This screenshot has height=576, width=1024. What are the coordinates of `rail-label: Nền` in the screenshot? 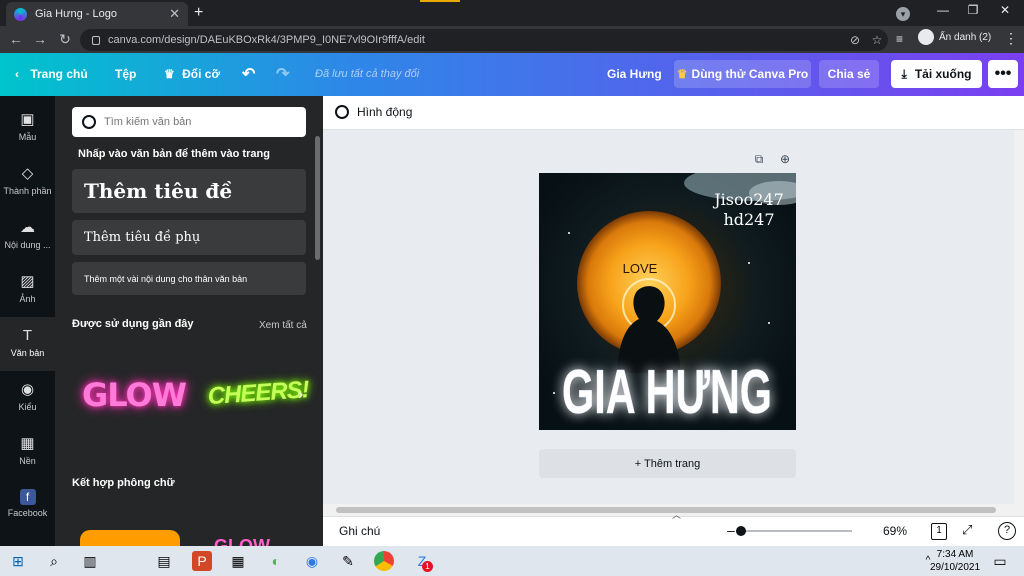 It's located at (27, 461).